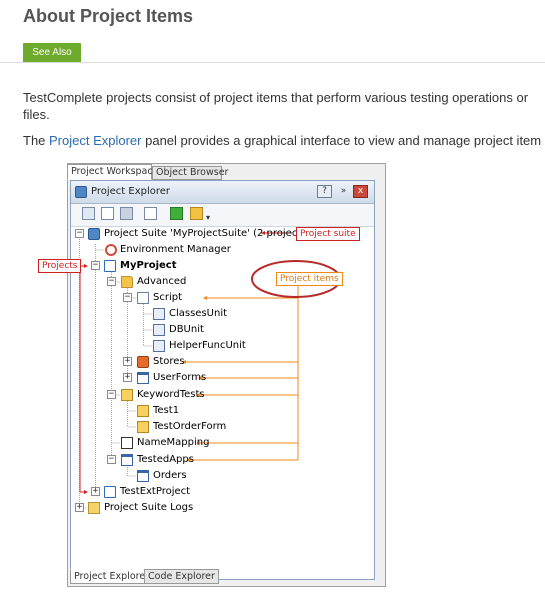 This screenshot has width=545, height=600. Describe the element at coordinates (175, 250) in the screenshot. I see `tree-item-environment-manager: Environment Manager` at that location.